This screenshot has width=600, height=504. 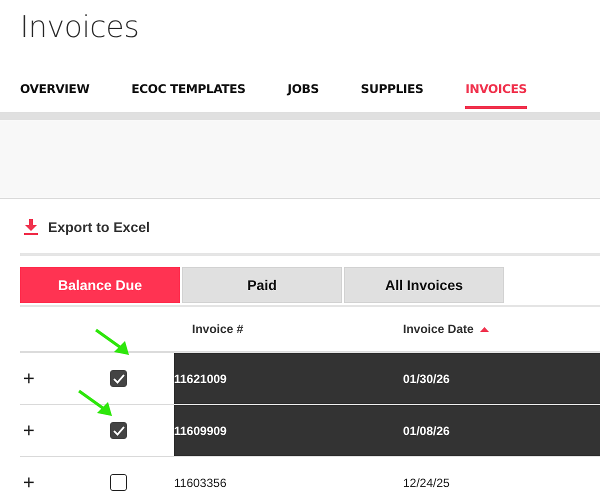 I want to click on table-cell: 11609909, so click(x=200, y=431).